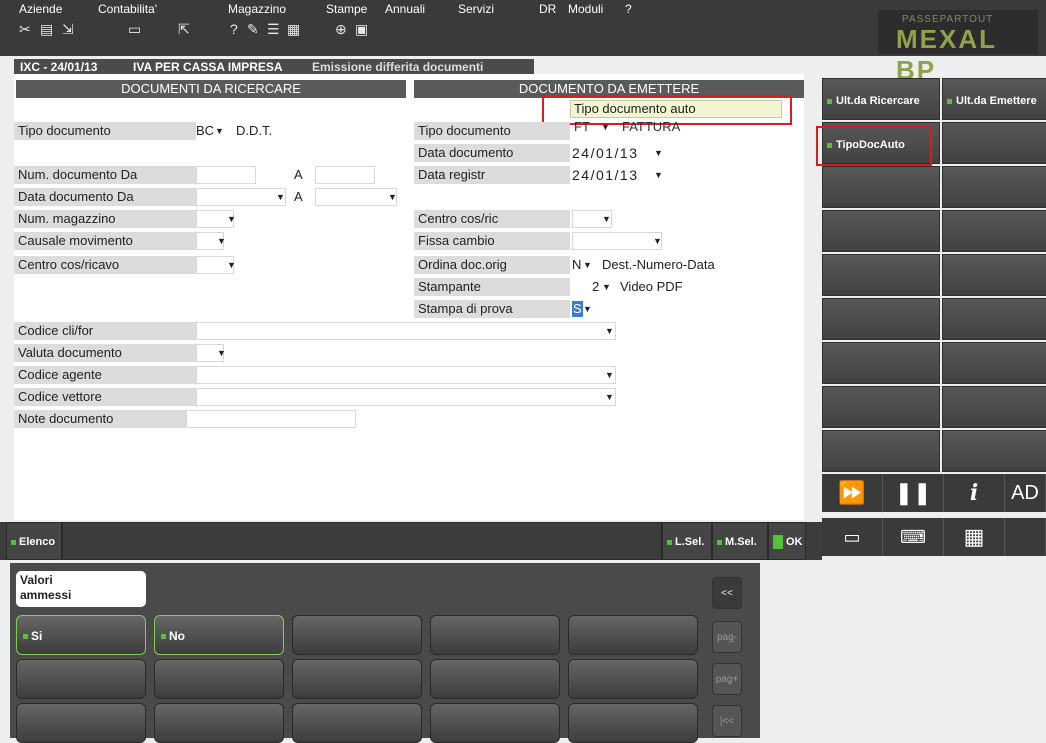  I want to click on shortcut-icon: ⇲, so click(68, 29).